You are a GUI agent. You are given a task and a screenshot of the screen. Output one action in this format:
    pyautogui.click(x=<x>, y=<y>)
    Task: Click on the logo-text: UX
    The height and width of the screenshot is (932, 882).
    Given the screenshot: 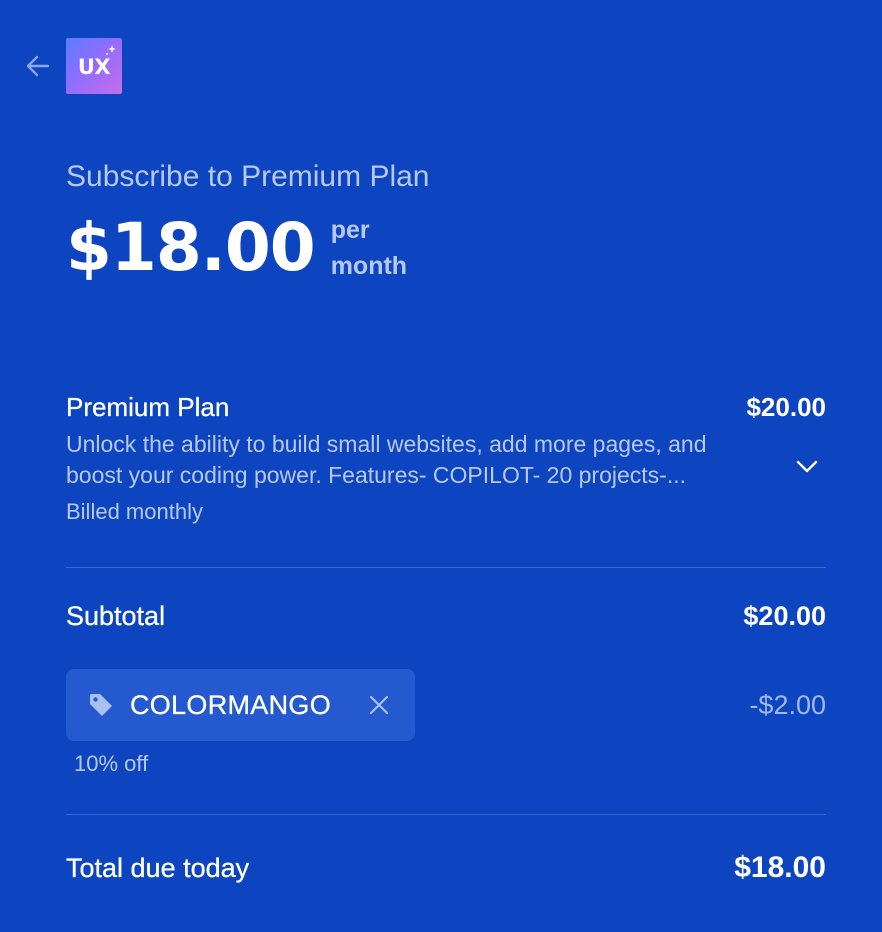 What is the action you would take?
    pyautogui.click(x=94, y=66)
    